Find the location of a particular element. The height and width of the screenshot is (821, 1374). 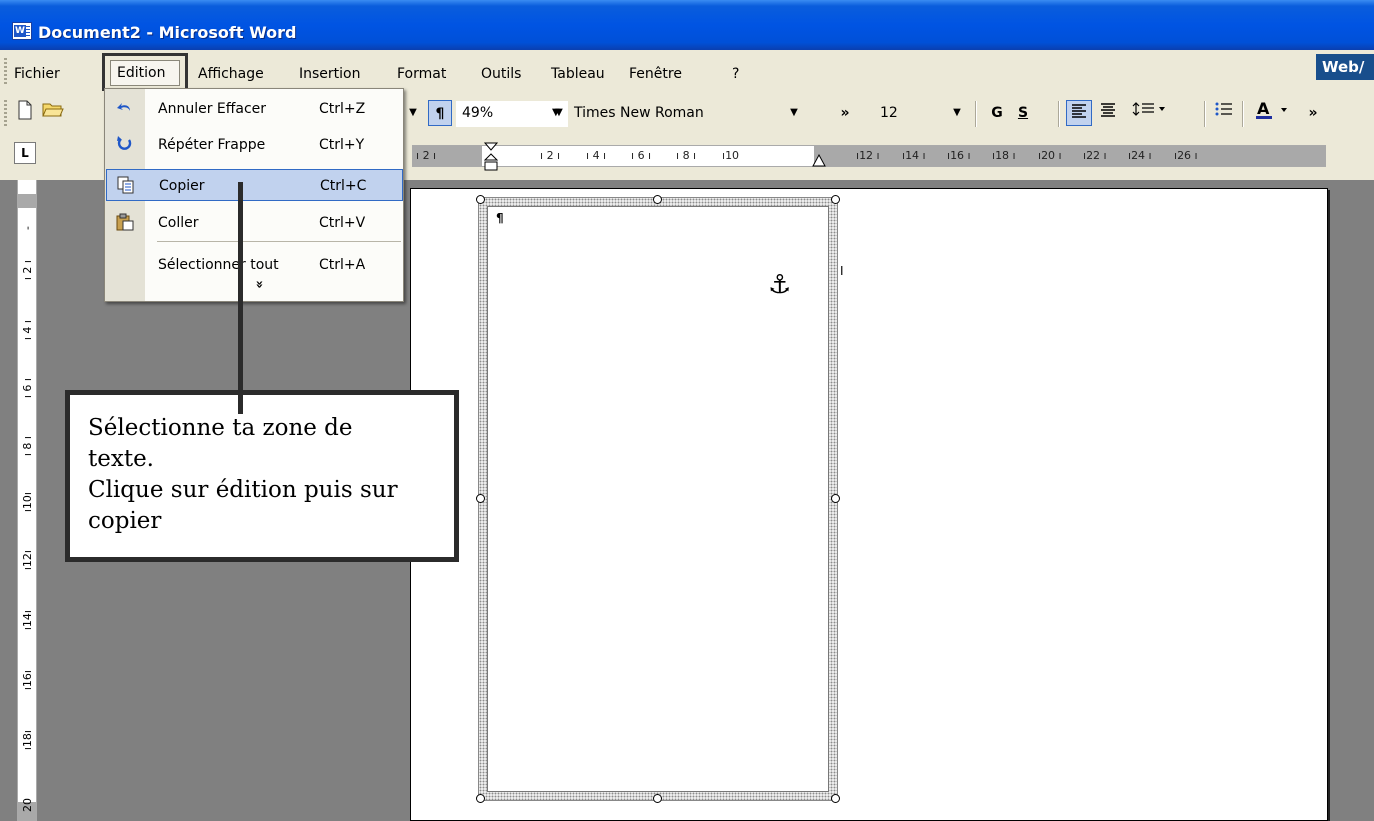

menu-item-coller: Coller Ctrl+V is located at coordinates (254, 223).